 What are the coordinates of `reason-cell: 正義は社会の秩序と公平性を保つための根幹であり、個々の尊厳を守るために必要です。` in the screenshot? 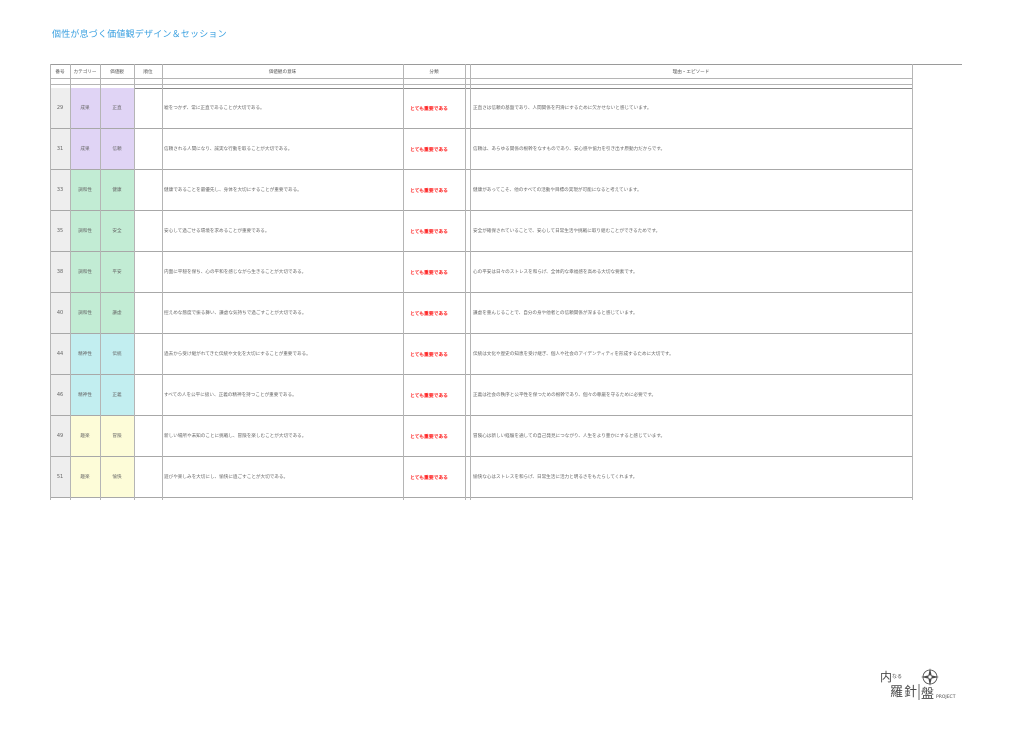 It's located at (565, 395).